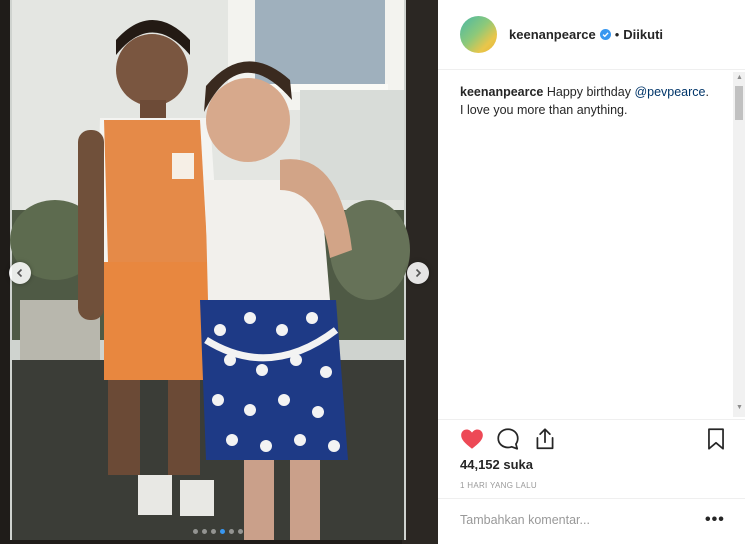 The image size is (745, 544). I want to click on previous-slide-button, so click(20, 273).